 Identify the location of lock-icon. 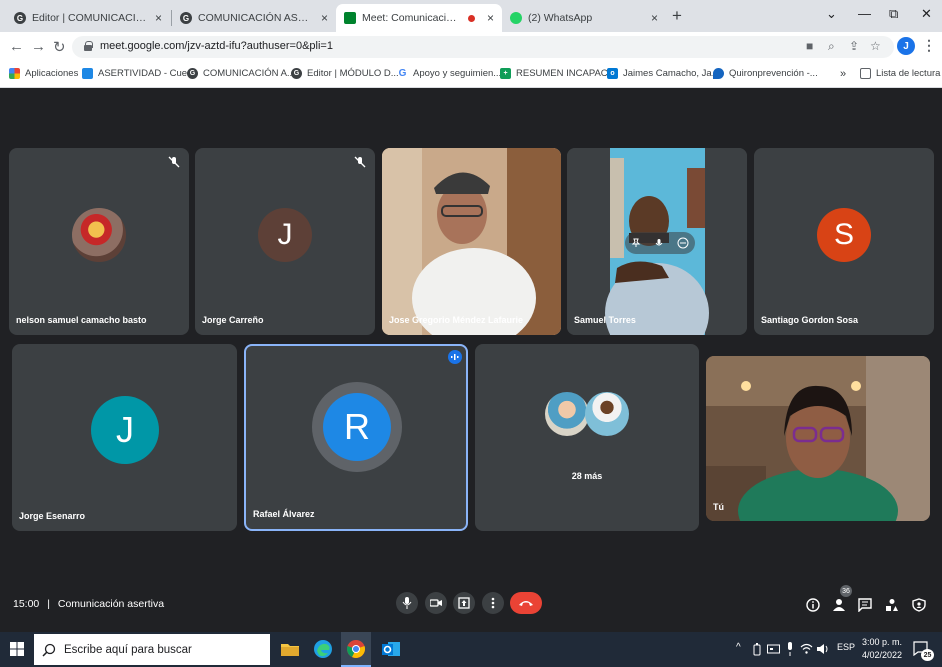
(88, 46).